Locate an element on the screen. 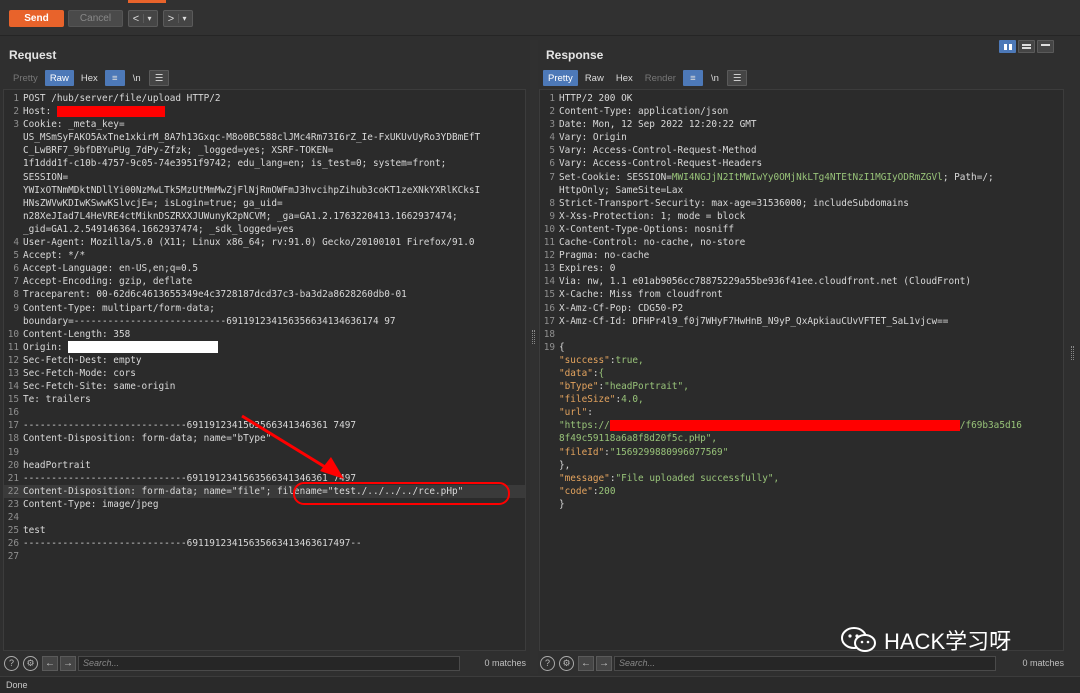  right-grip is located at coordinates (1072, 353).